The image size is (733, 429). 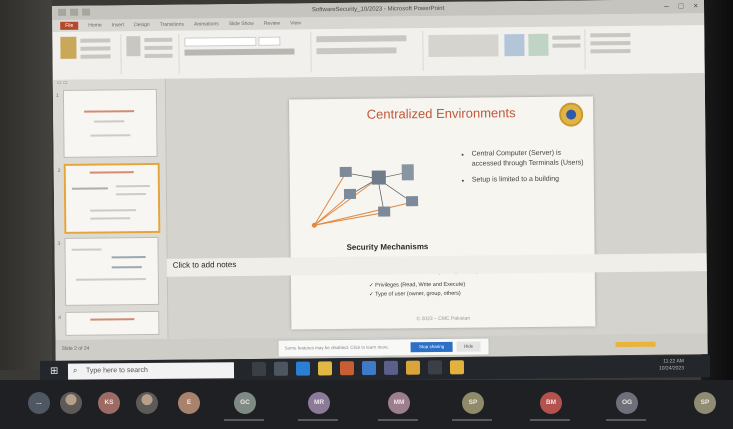 What do you see at coordinates (566, 37) in the screenshot?
I see `shape-fill-button` at bounding box center [566, 37].